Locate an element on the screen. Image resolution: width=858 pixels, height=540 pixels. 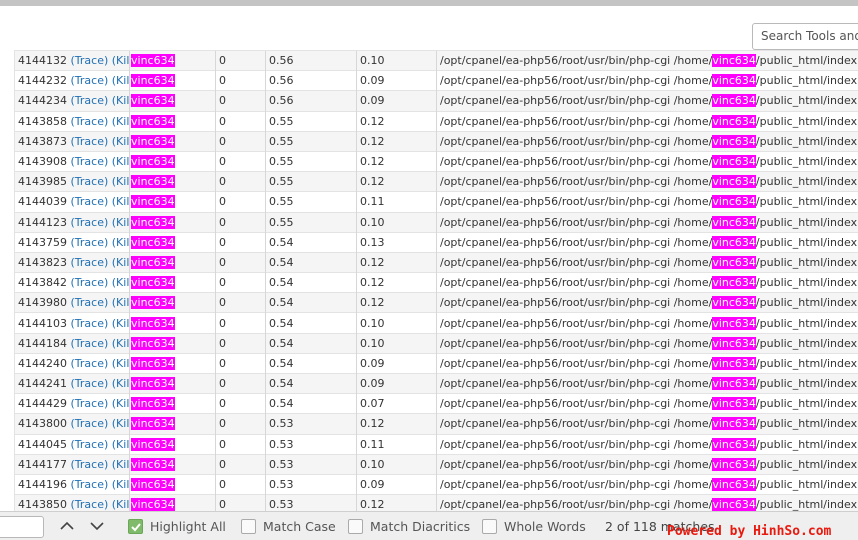
checkmark-icon is located at coordinates (136, 527).